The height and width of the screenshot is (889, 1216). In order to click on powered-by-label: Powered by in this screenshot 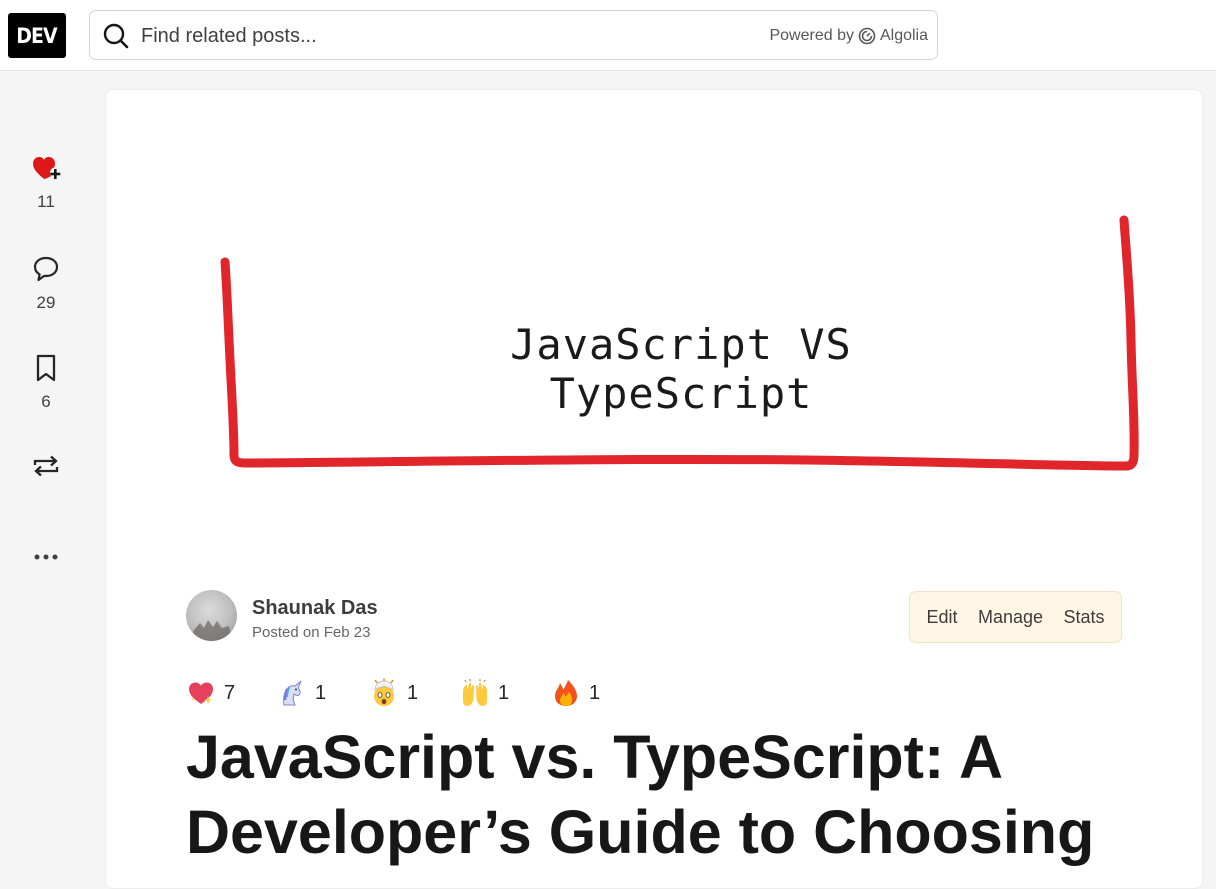, I will do `click(811, 35)`.